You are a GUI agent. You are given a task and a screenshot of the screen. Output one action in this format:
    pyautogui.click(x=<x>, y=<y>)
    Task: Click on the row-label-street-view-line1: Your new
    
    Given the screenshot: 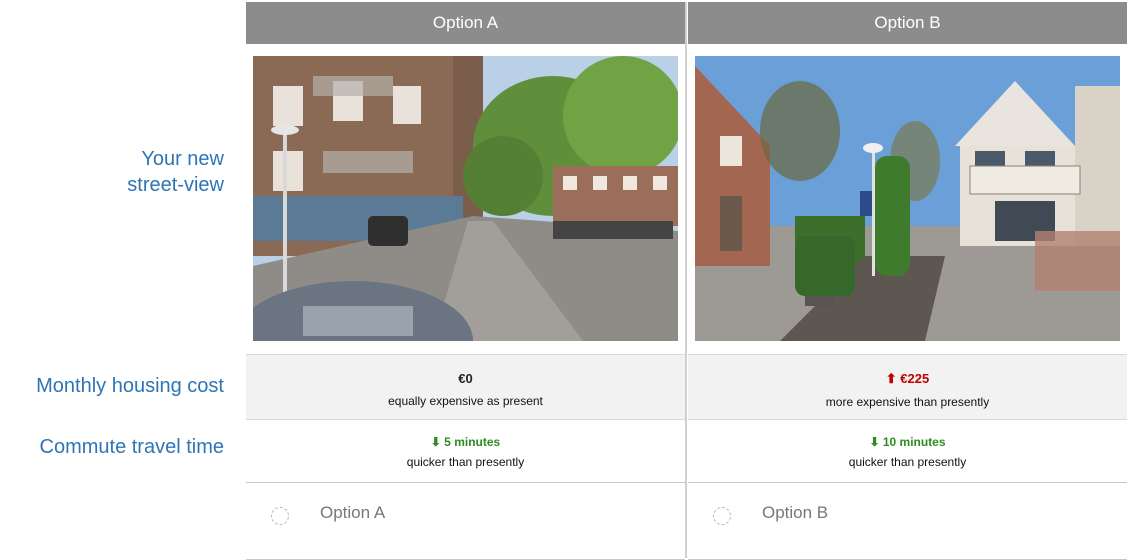 What is the action you would take?
    pyautogui.click(x=182, y=159)
    